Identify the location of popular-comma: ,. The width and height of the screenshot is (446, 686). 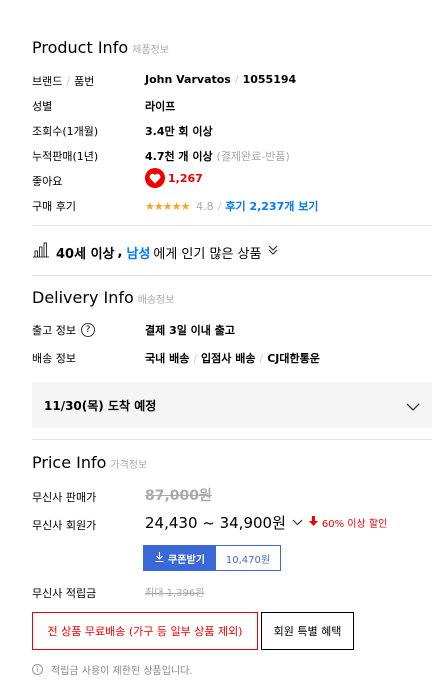
(120, 252).